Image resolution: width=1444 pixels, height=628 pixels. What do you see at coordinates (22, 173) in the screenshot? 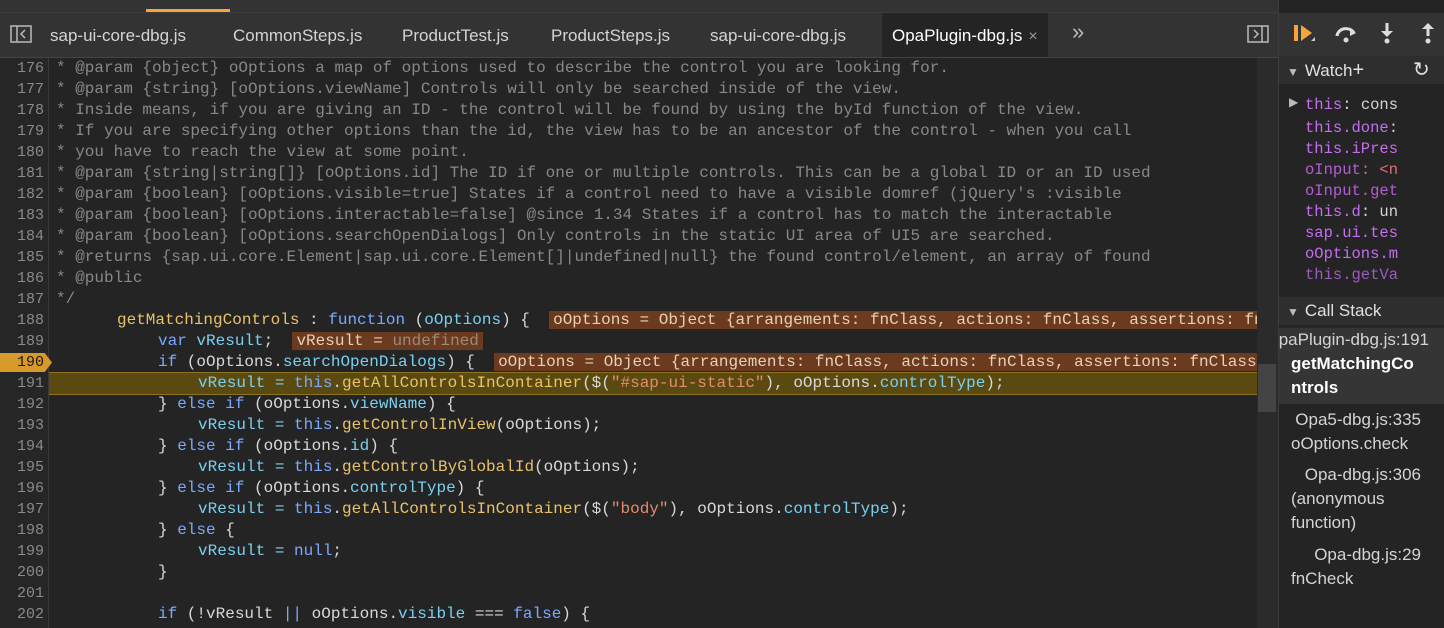
I see `line-number: 181` at bounding box center [22, 173].